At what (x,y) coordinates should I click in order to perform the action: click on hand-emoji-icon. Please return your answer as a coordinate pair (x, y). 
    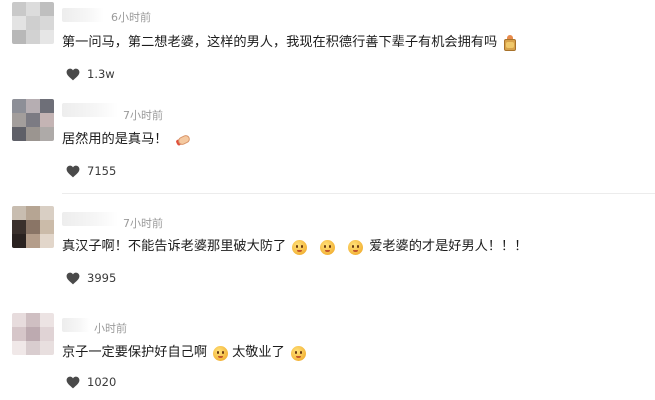
    Looking at the image, I should click on (183, 139).